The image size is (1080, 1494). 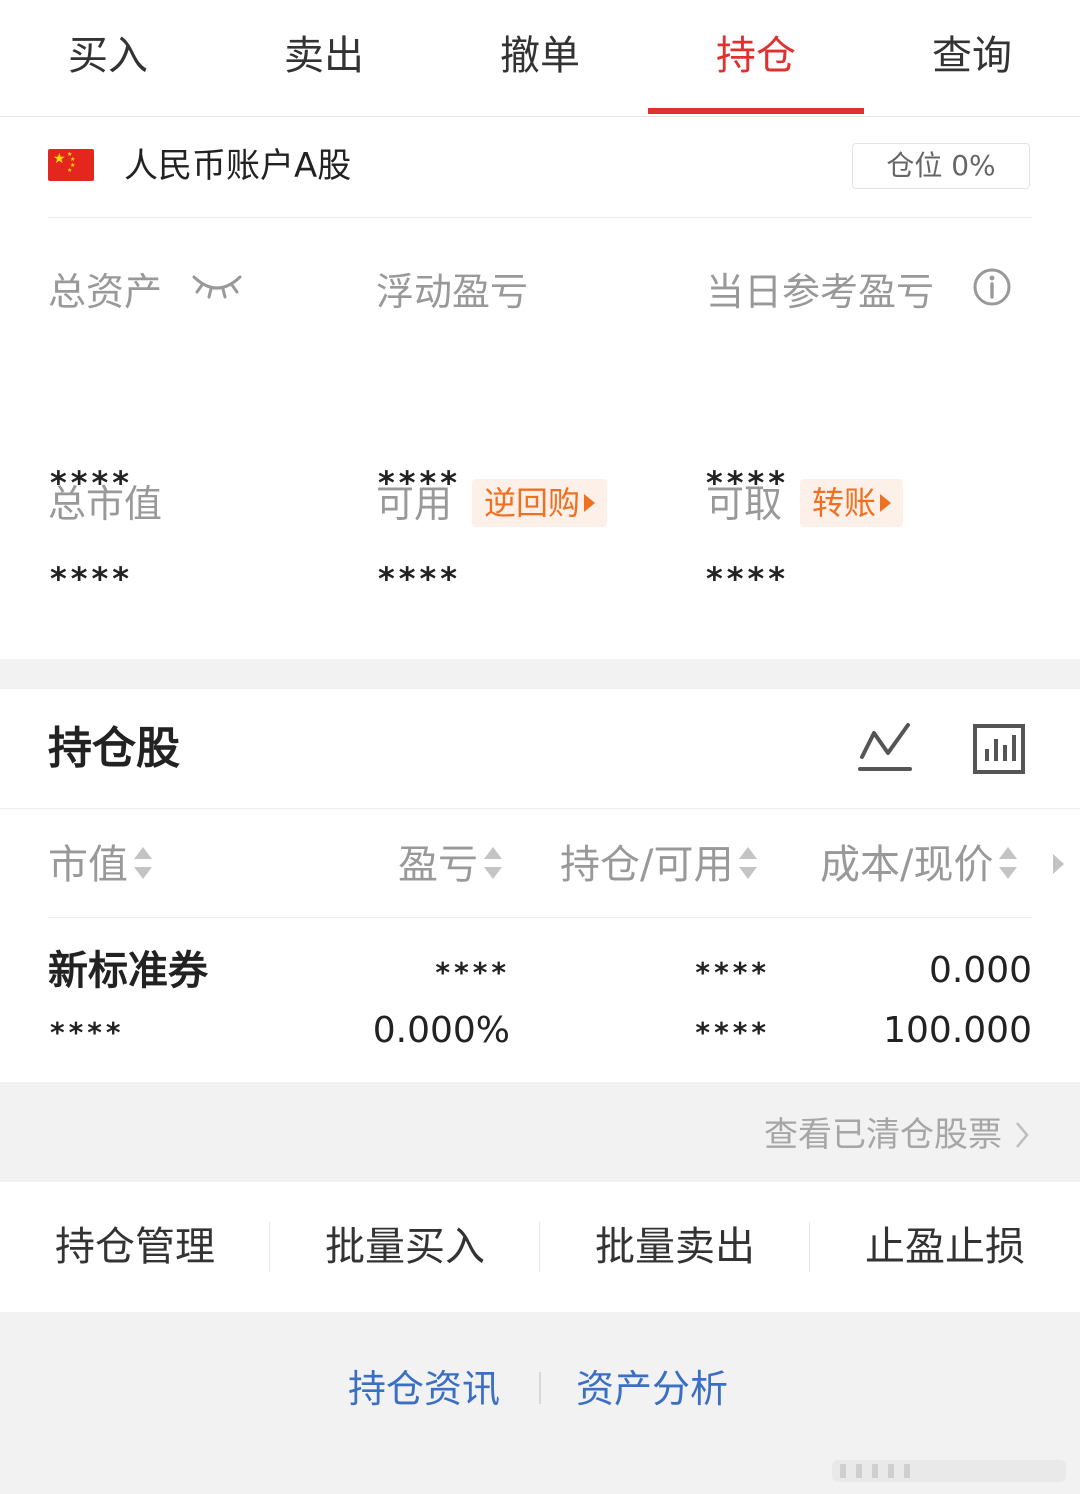 I want to click on stock-pnl: ****, so click(x=472, y=972).